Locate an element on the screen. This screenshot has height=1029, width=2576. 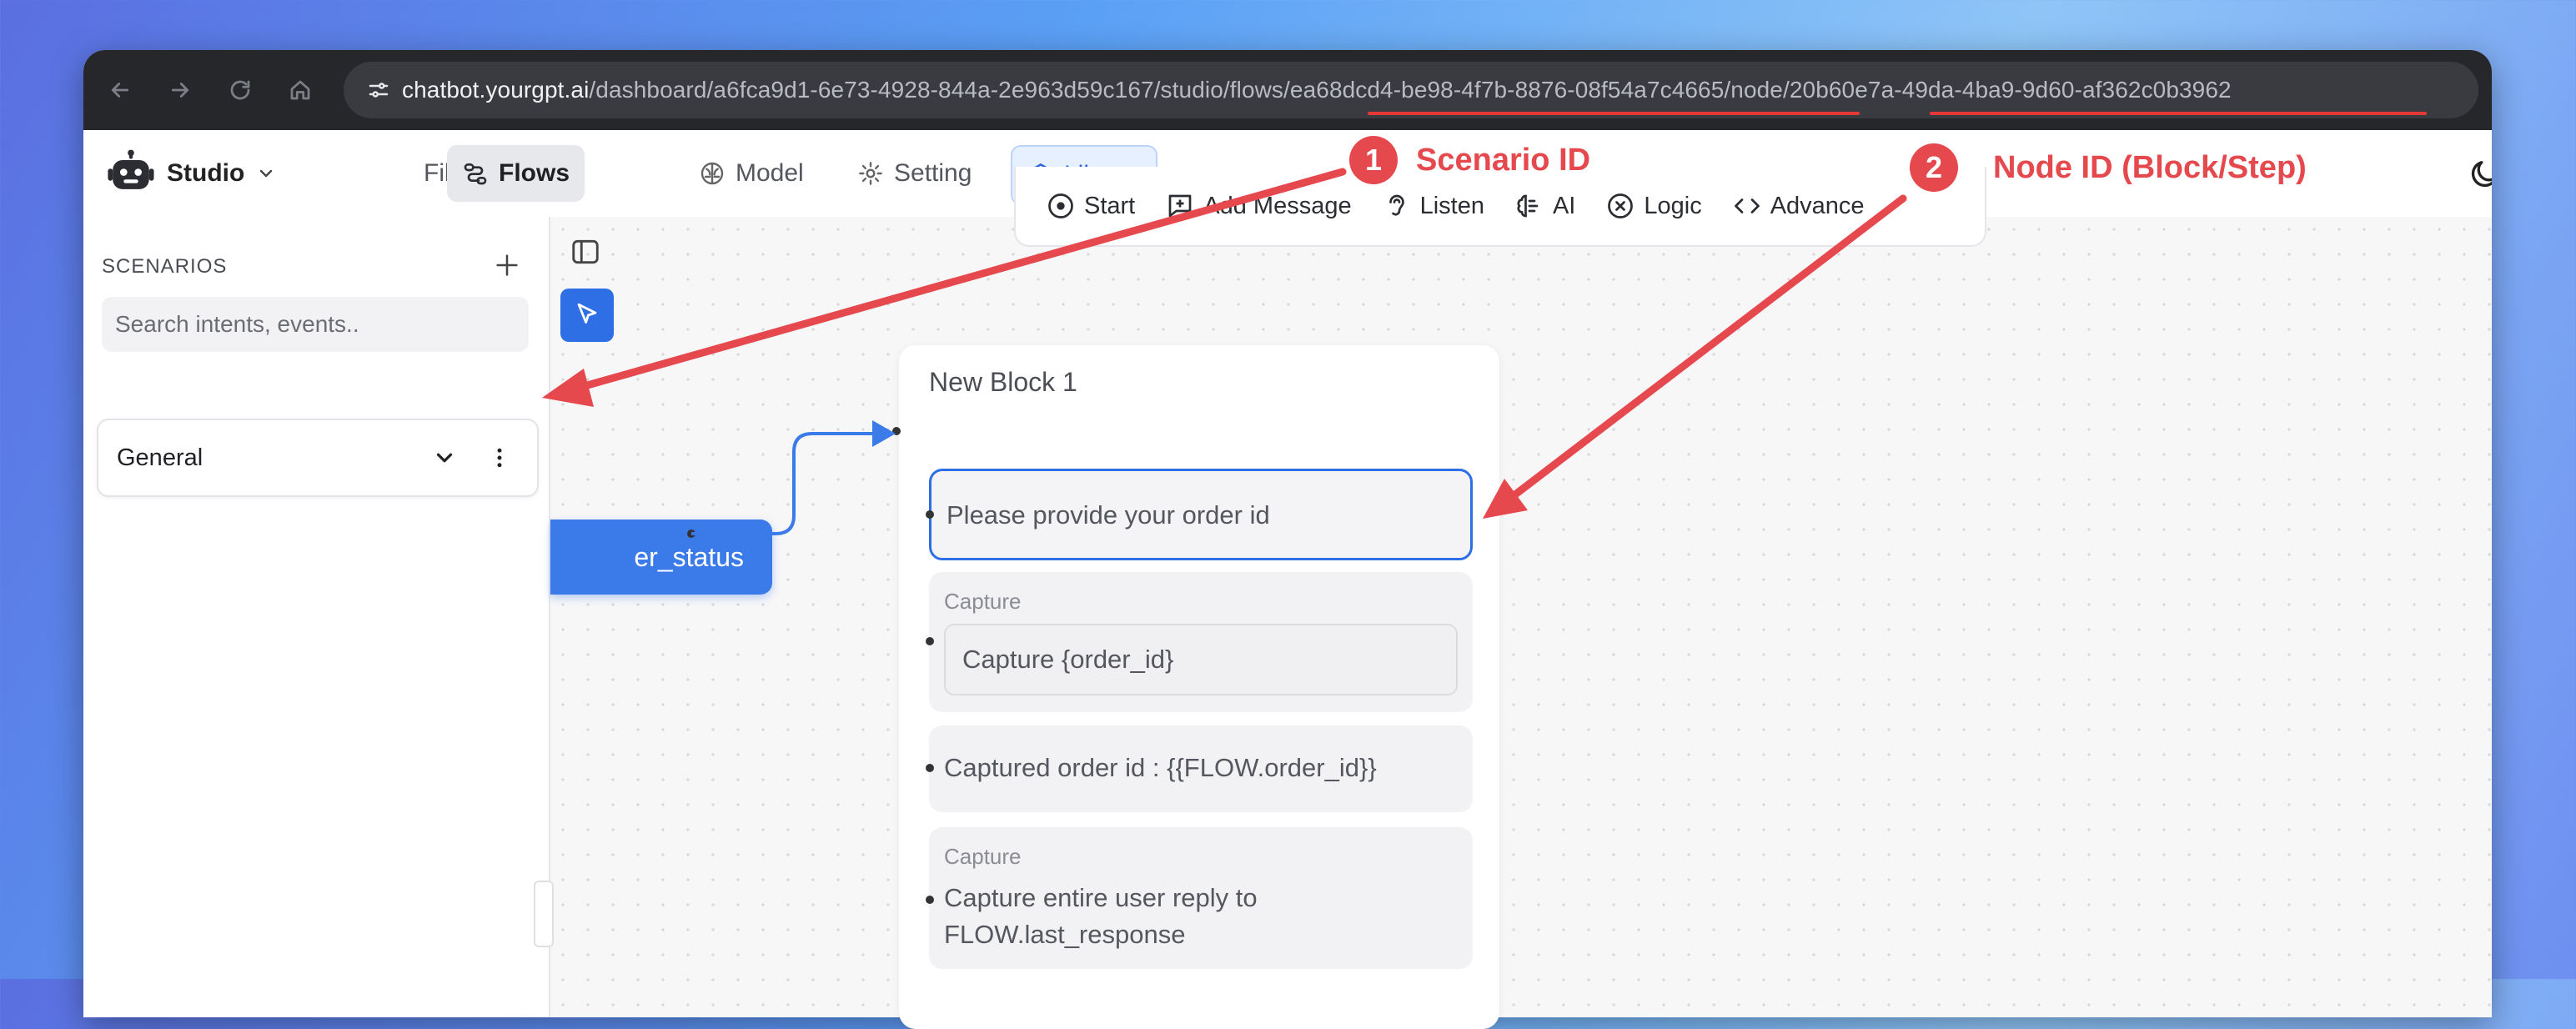
tab-setting-label: Setting is located at coordinates (933, 173).